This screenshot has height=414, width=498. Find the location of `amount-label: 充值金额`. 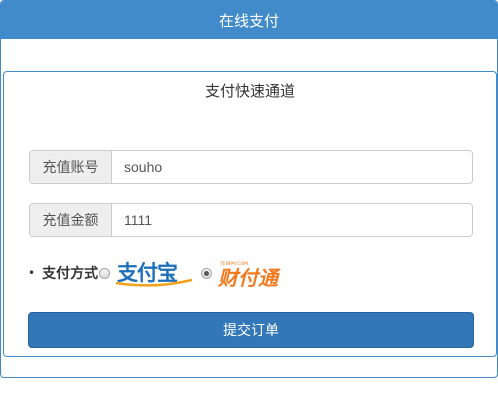

amount-label: 充值金额 is located at coordinates (71, 220).